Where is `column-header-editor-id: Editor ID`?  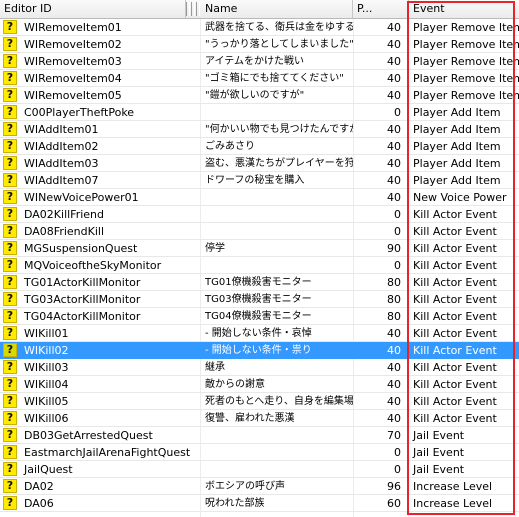
column-header-editor-id: Editor ID is located at coordinates (93, 9).